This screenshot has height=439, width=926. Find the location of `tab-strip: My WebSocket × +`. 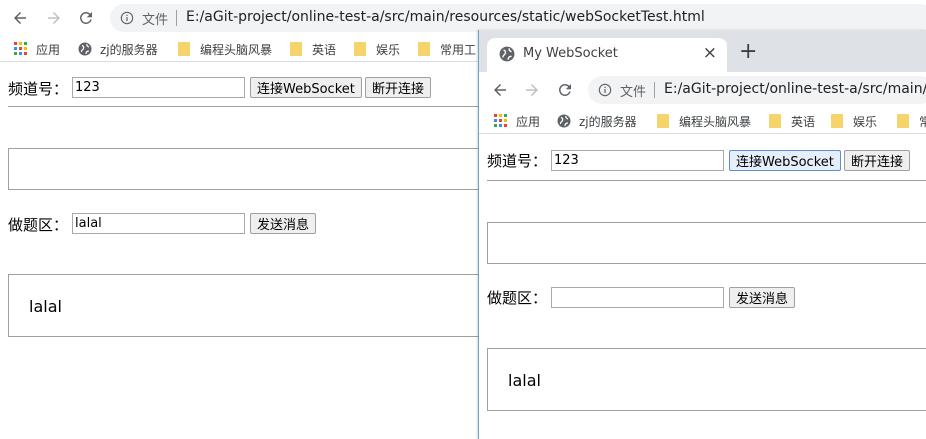

tab-strip: My WebSocket × + is located at coordinates (702, 51).